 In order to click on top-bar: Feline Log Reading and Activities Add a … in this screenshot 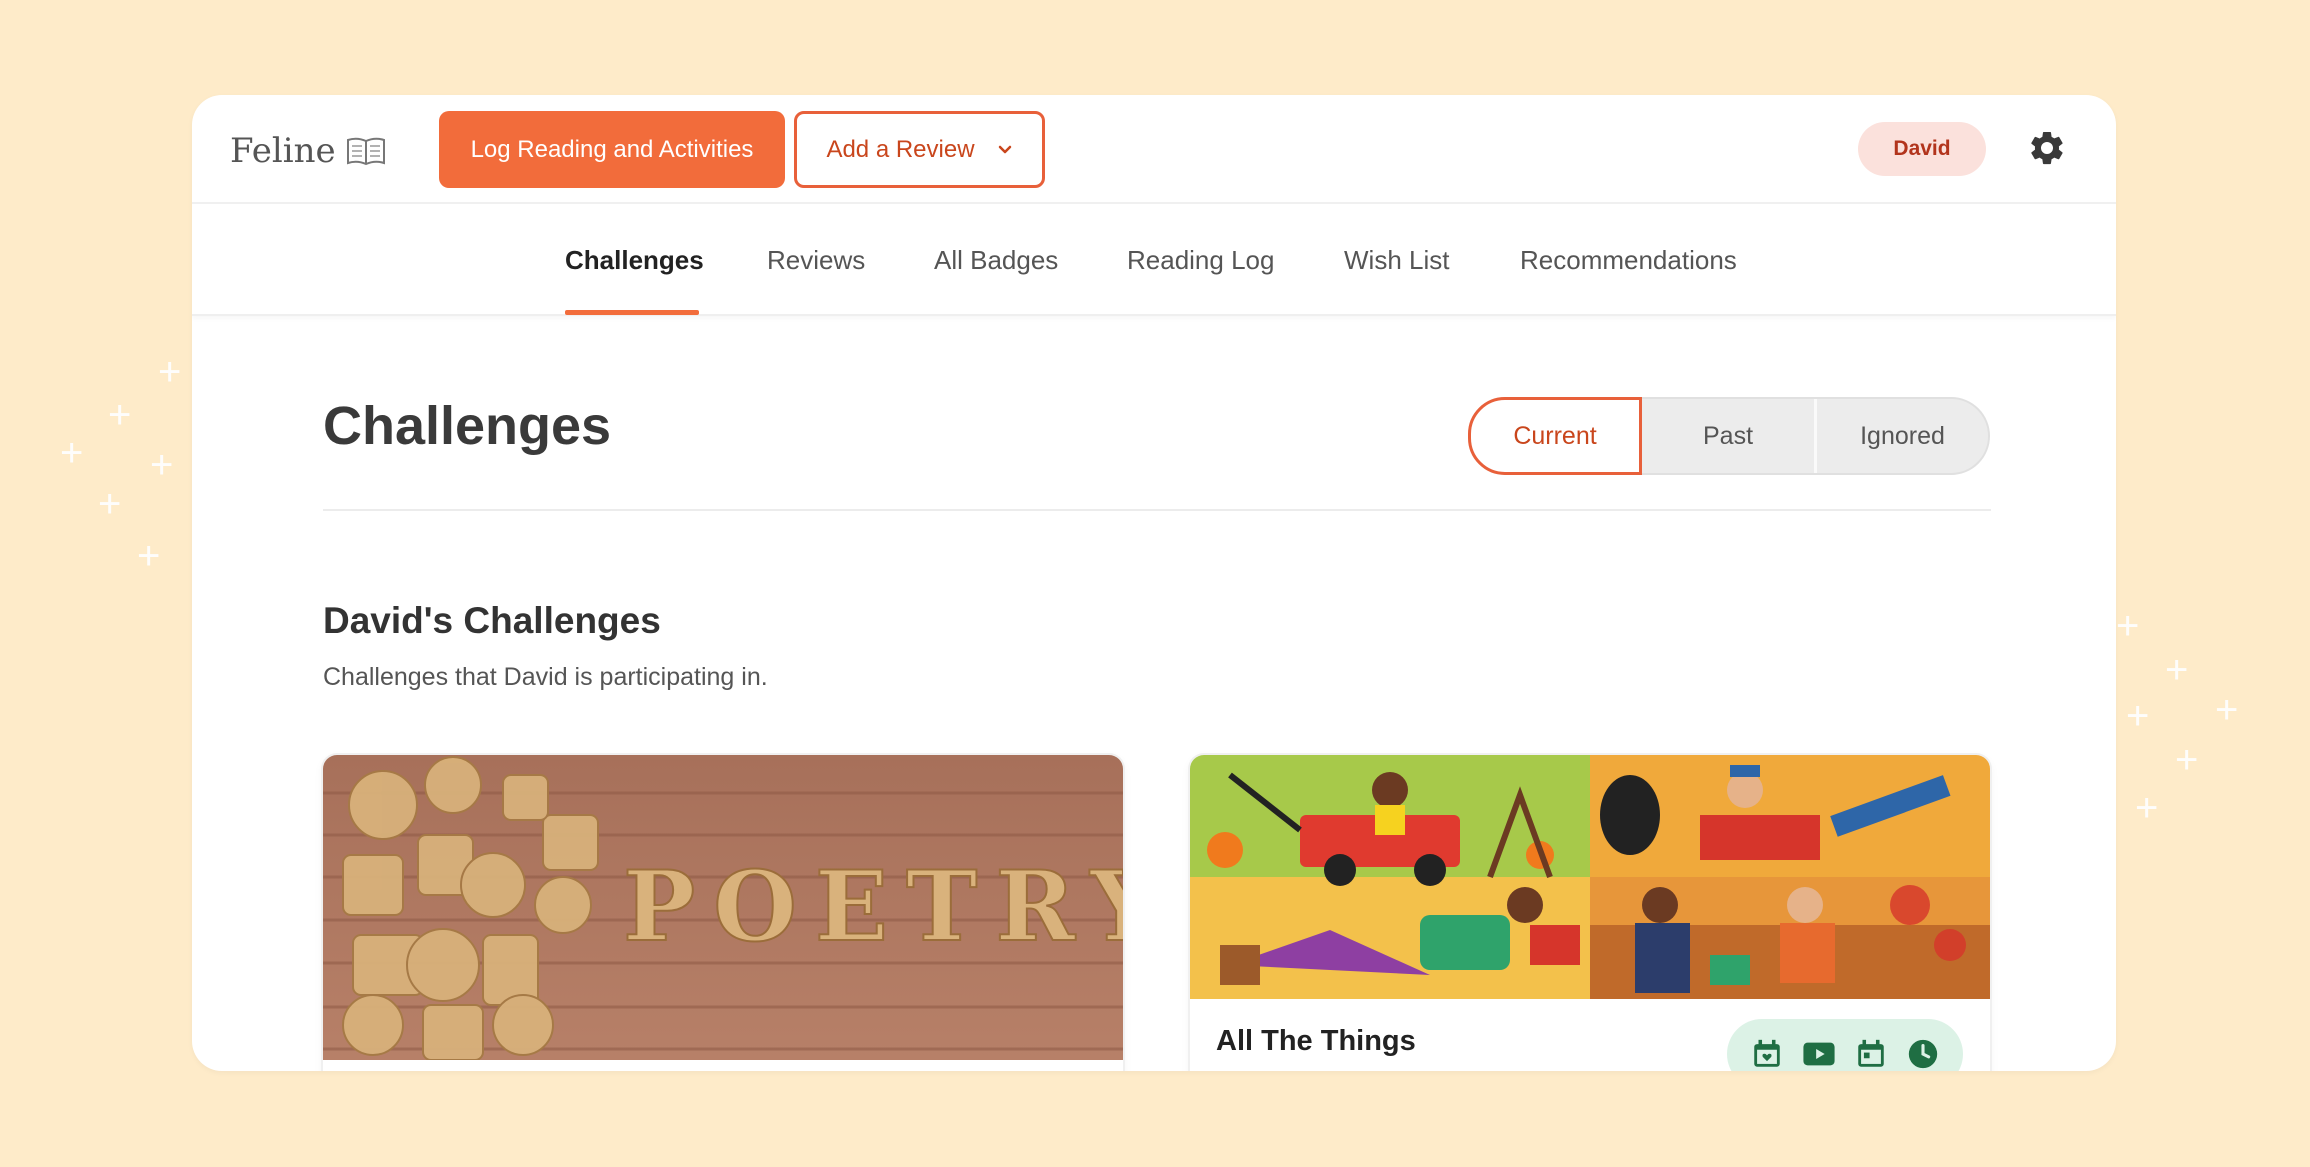, I will do `click(1154, 149)`.